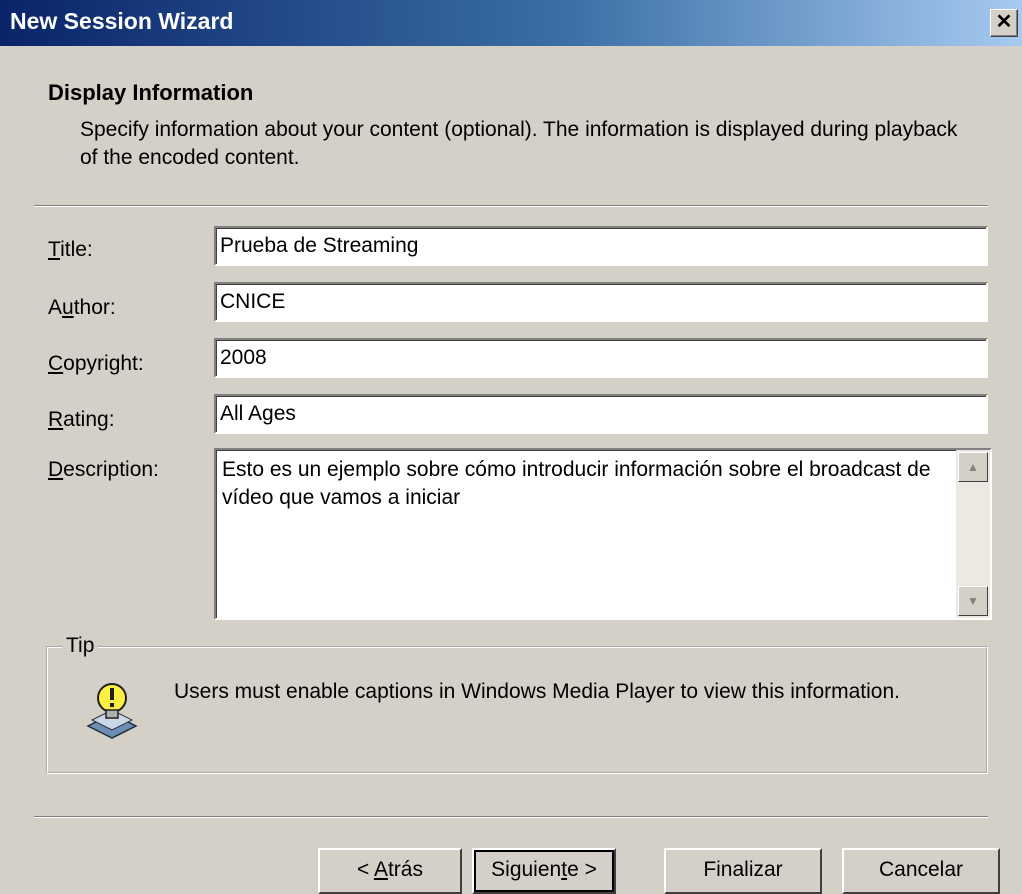  Describe the element at coordinates (151, 92) in the screenshot. I see `page-title: Display Information` at that location.